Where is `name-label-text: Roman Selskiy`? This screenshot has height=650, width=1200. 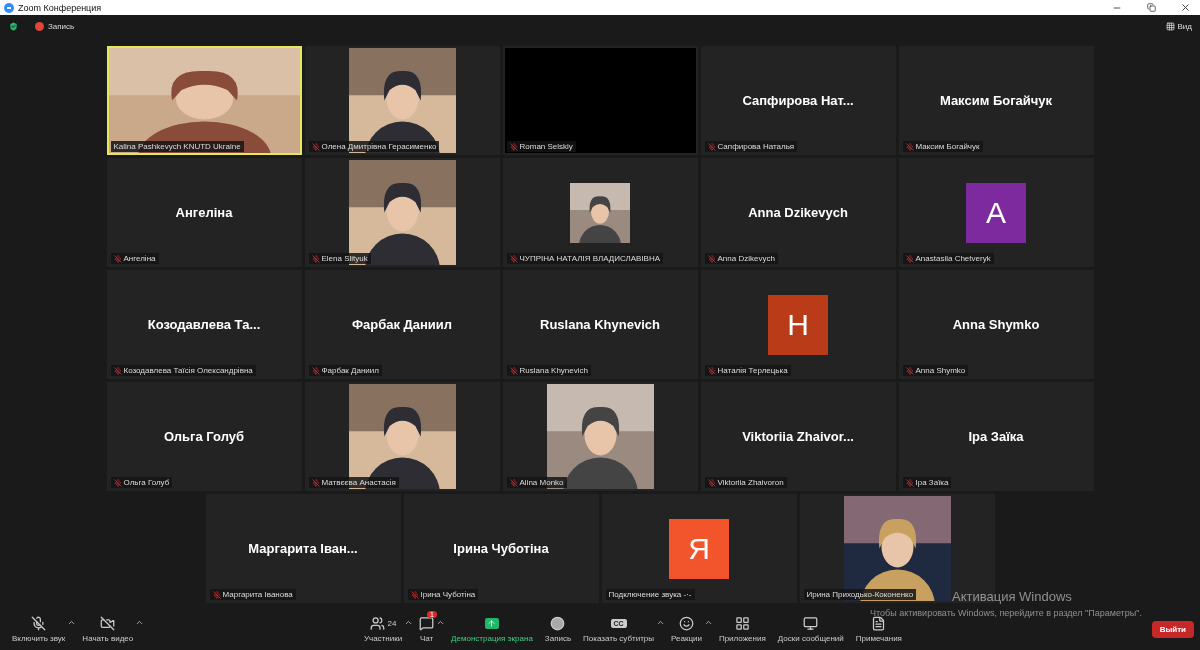 name-label-text: Roman Selskiy is located at coordinates (546, 146).